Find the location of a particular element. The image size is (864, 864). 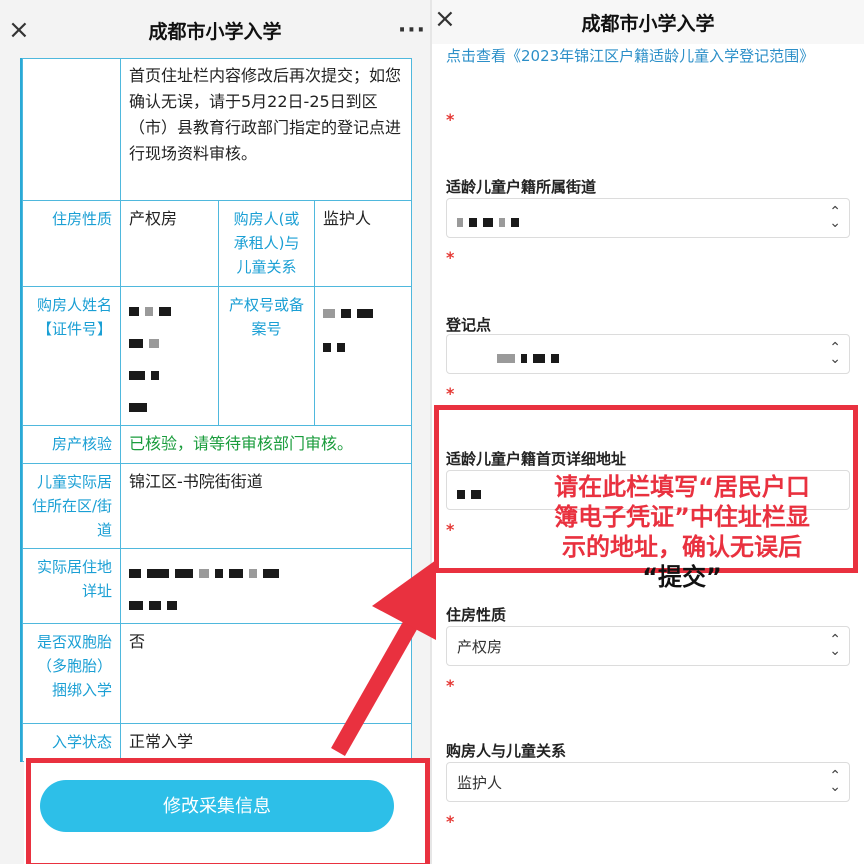

relation-select: 监护人 ⌃ ⌄ is located at coordinates (648, 782).